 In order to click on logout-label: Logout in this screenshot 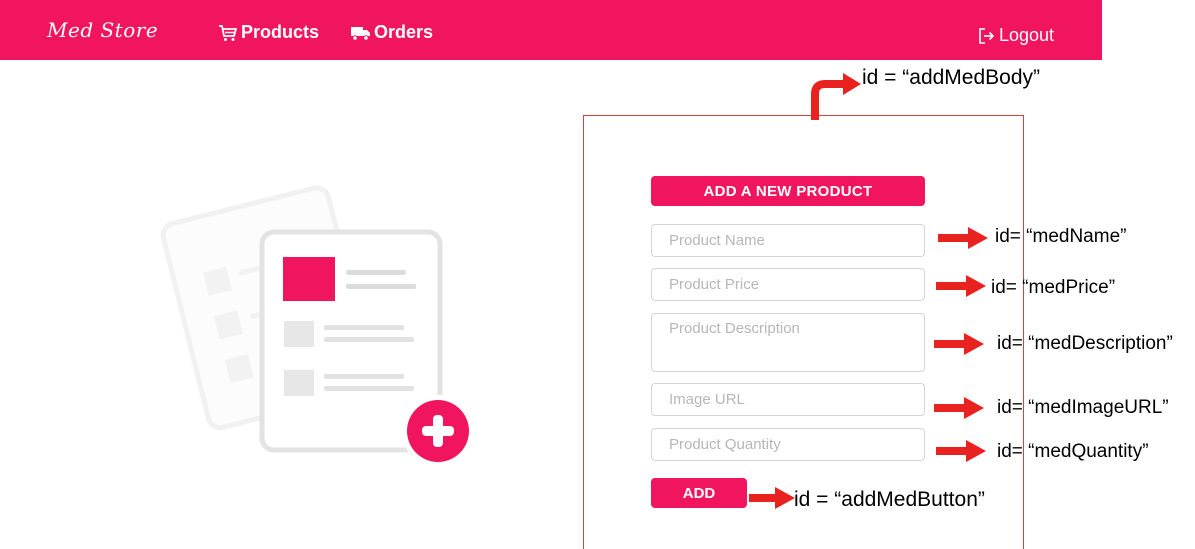, I will do `click(1027, 35)`.